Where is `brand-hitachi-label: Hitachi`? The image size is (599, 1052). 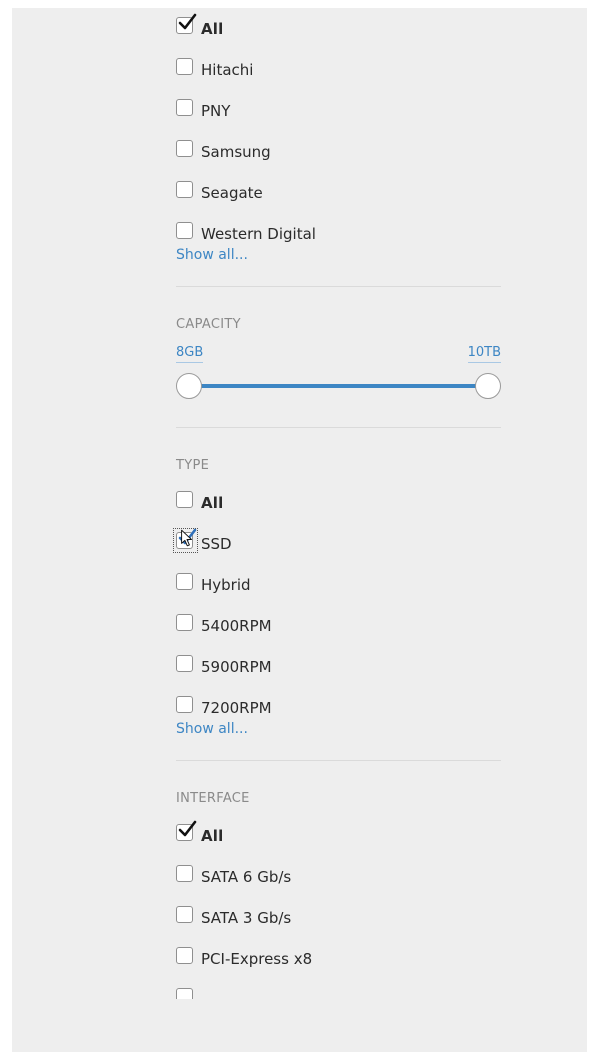 brand-hitachi-label: Hitachi is located at coordinates (227, 69).